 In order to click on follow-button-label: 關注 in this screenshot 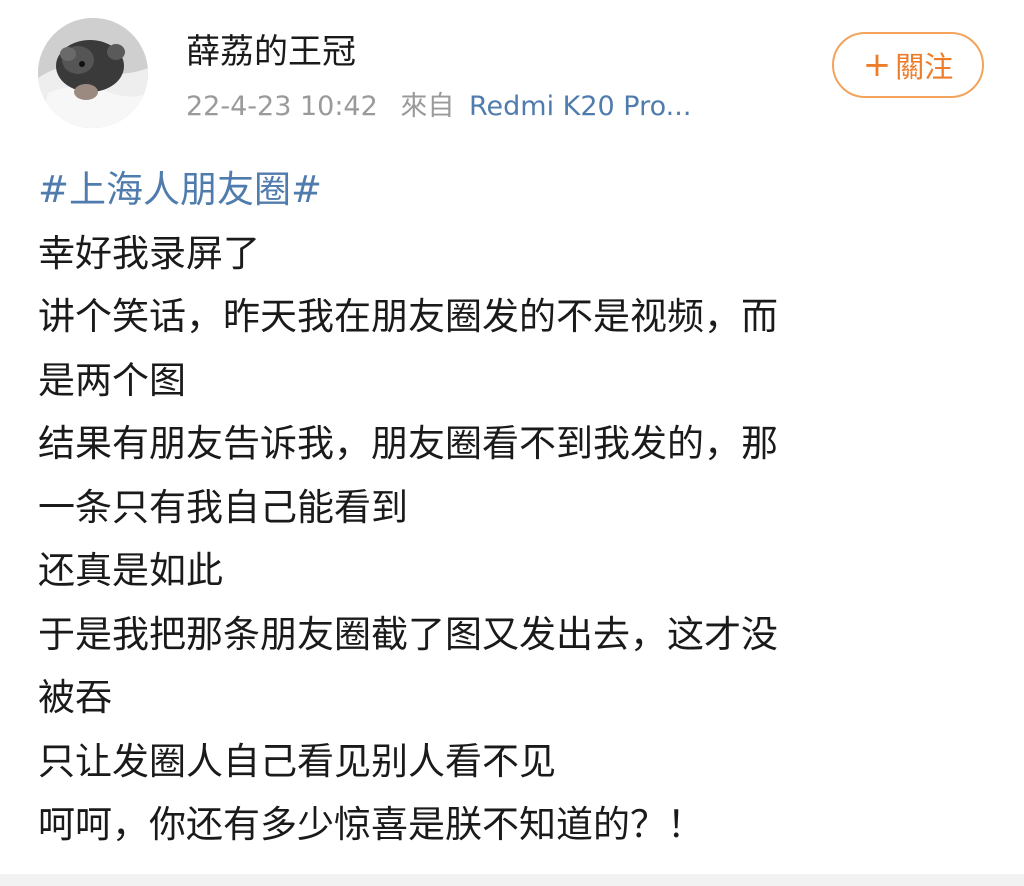, I will do `click(924, 67)`.